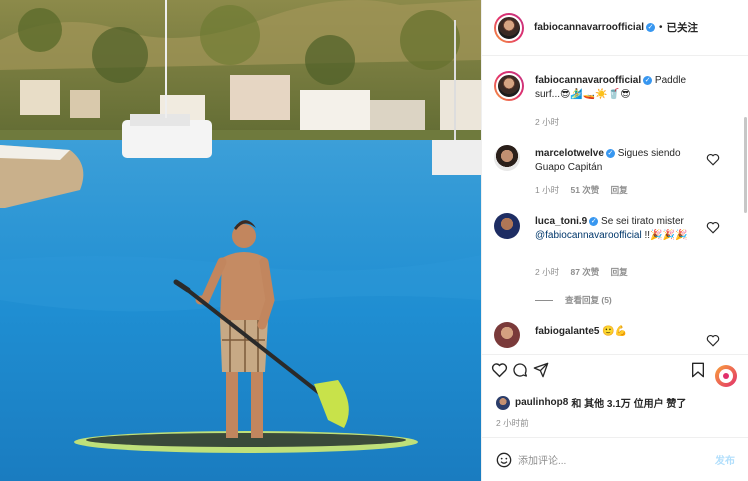 This screenshot has width=748, height=481. I want to click on comment-meta: 2 小时 87 次赞 回复, so click(586, 272).